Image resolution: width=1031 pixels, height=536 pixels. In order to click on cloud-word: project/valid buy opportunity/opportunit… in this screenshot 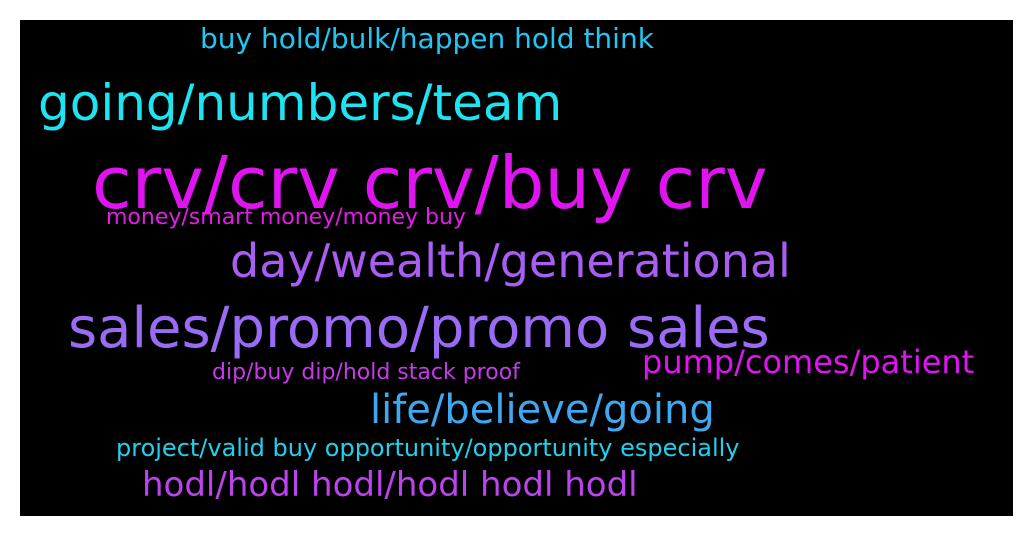, I will do `click(428, 448)`.